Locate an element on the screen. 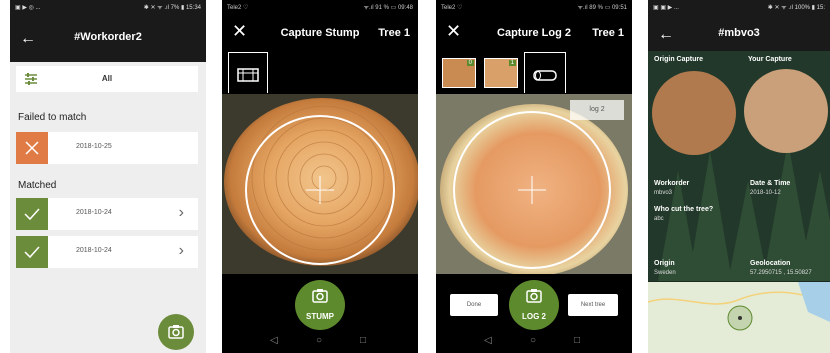 This screenshot has height=353, width=830. page-title: #Workorder2 is located at coordinates (108, 37).